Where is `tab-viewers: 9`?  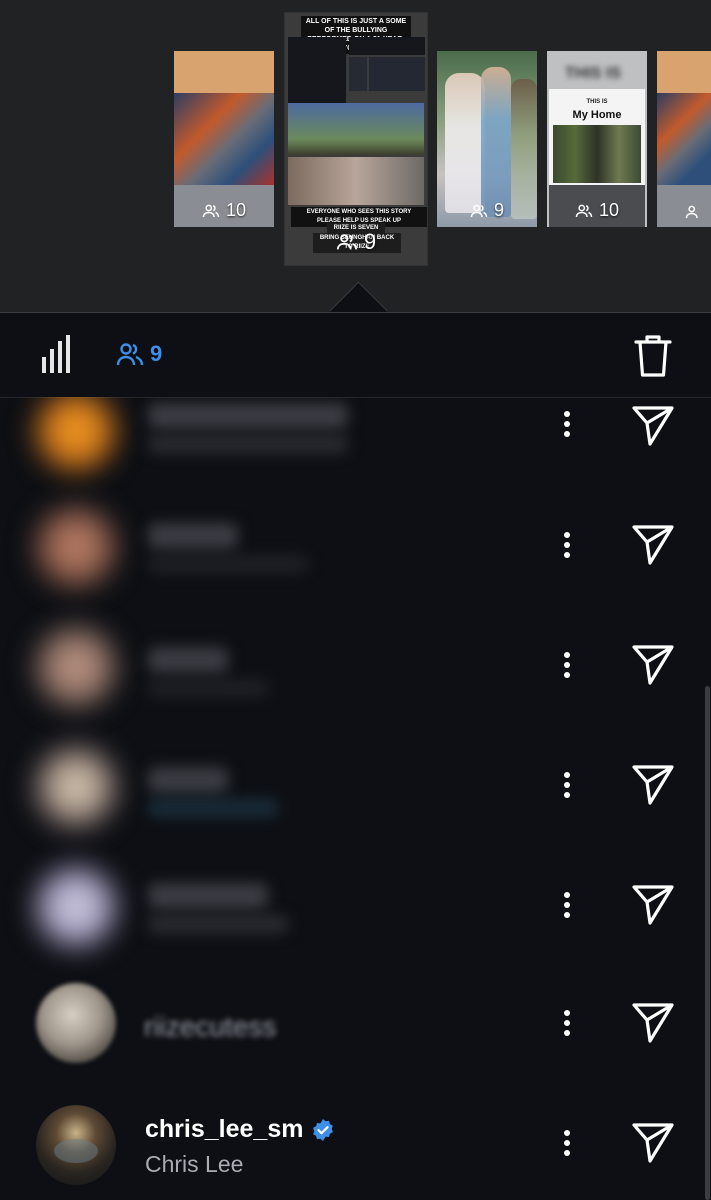
tab-viewers: 9 is located at coordinates (139, 354).